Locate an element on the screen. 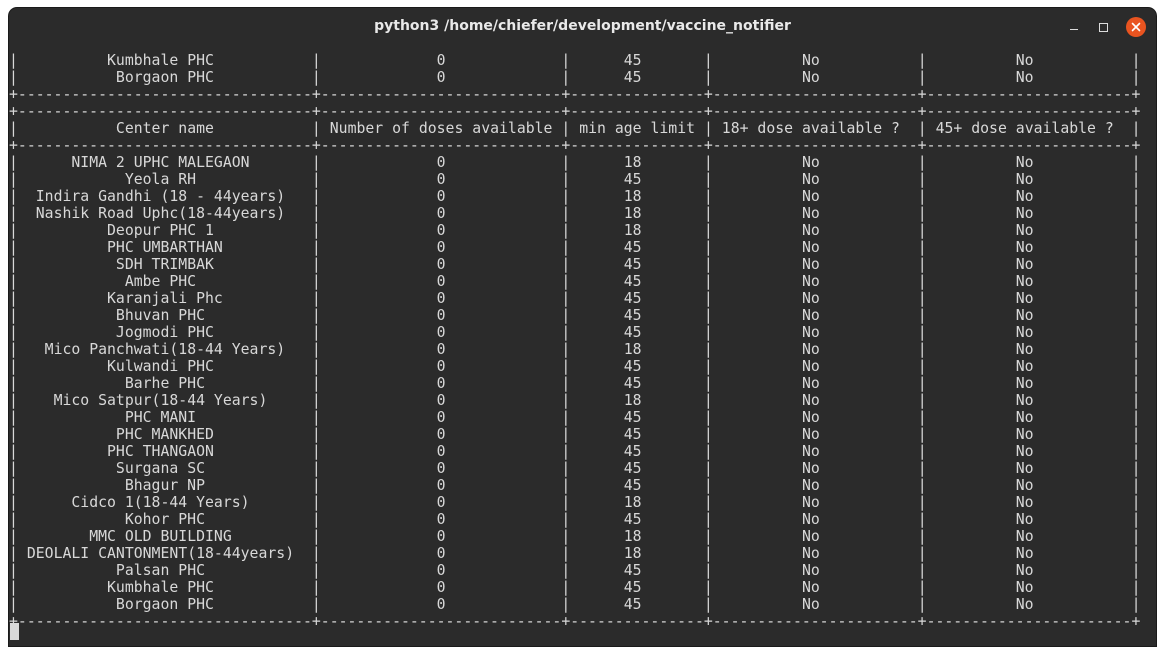 This screenshot has height=655, width=1165. minimize-icon is located at coordinates (1074, 29).